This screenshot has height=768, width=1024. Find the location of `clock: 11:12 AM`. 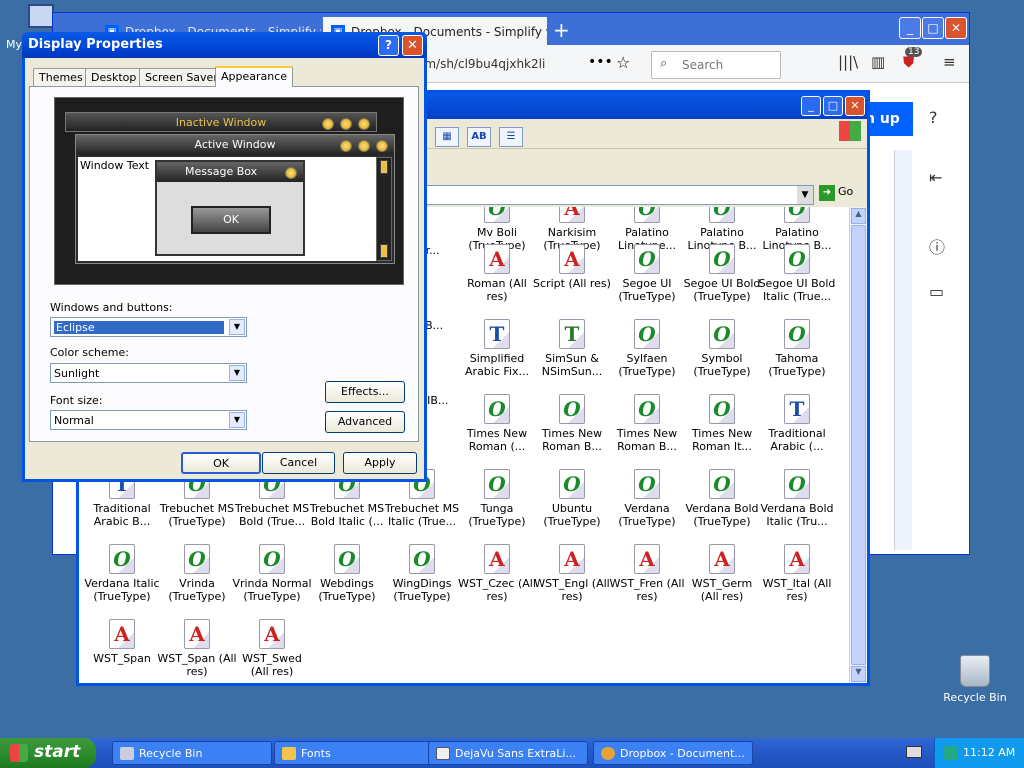

clock: 11:12 AM is located at coordinates (989, 752).